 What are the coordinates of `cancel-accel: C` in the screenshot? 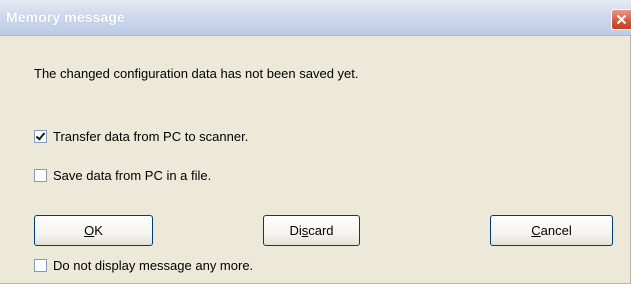 It's located at (536, 230).